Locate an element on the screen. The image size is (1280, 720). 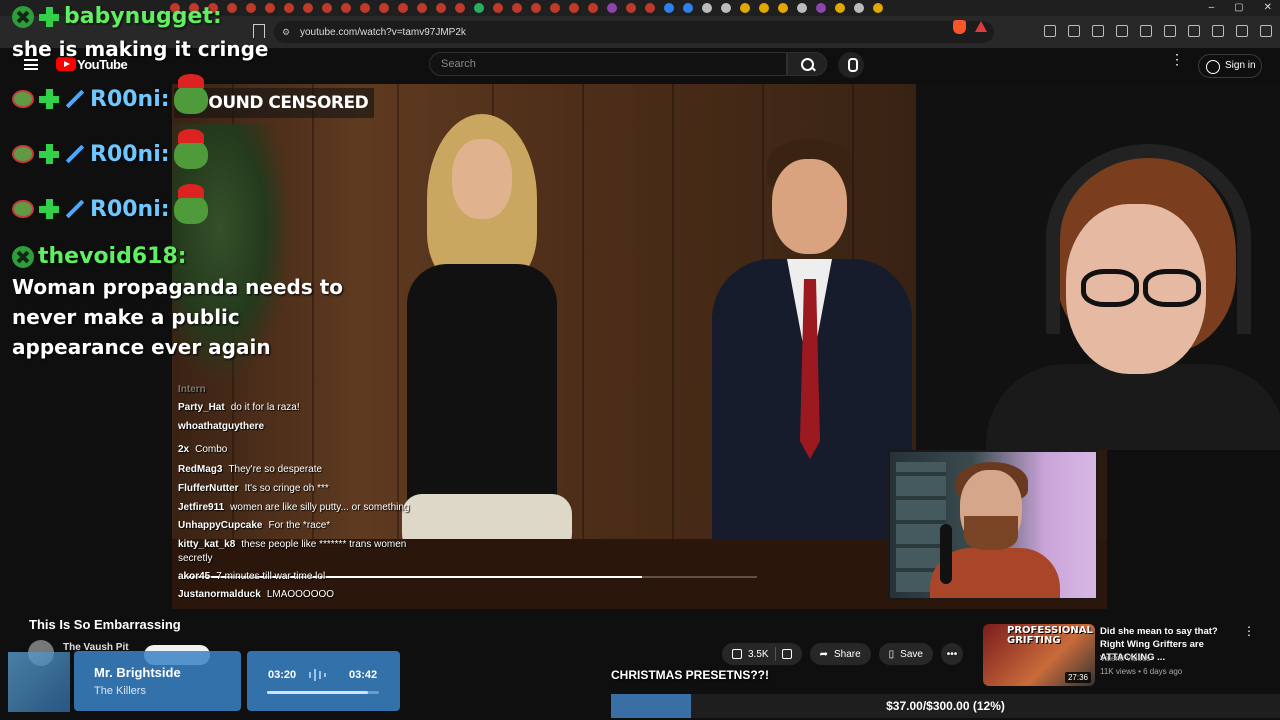
save-button: ▯ Save is located at coordinates (905, 654).